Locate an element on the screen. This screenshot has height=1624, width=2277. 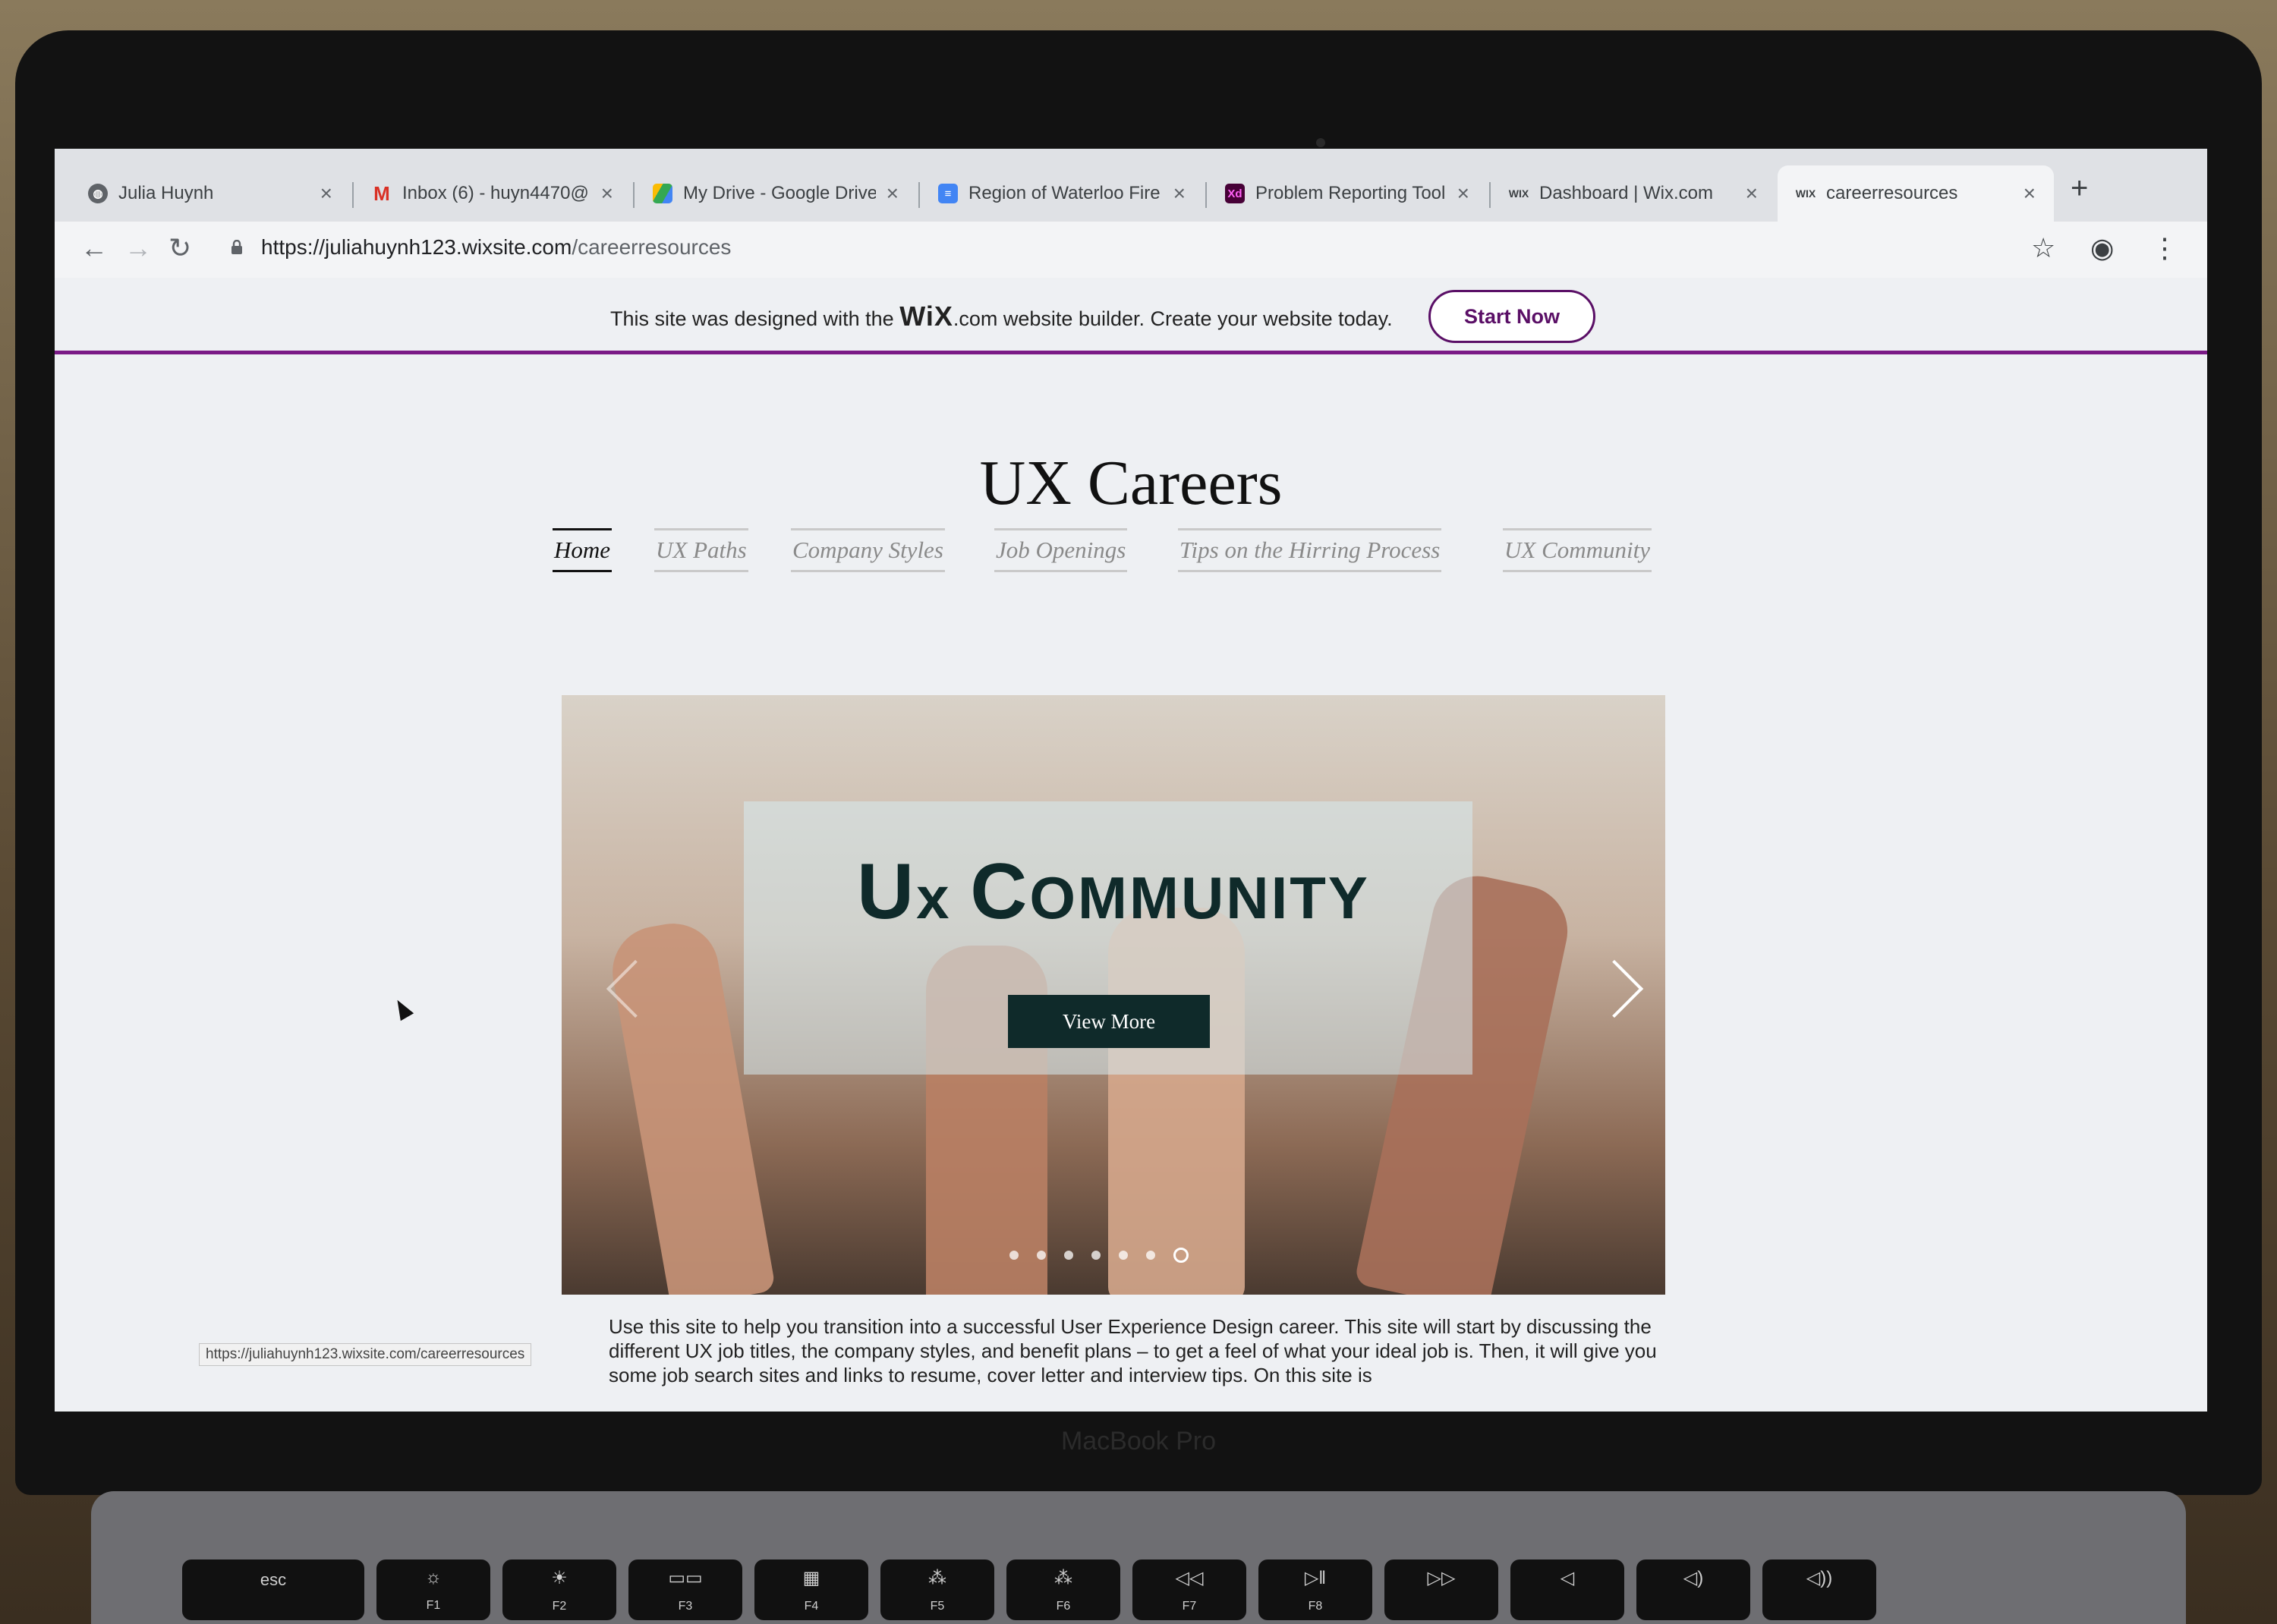
keyboard-light-up-icon: ⁂ is located at coordinates (1063, 1578).